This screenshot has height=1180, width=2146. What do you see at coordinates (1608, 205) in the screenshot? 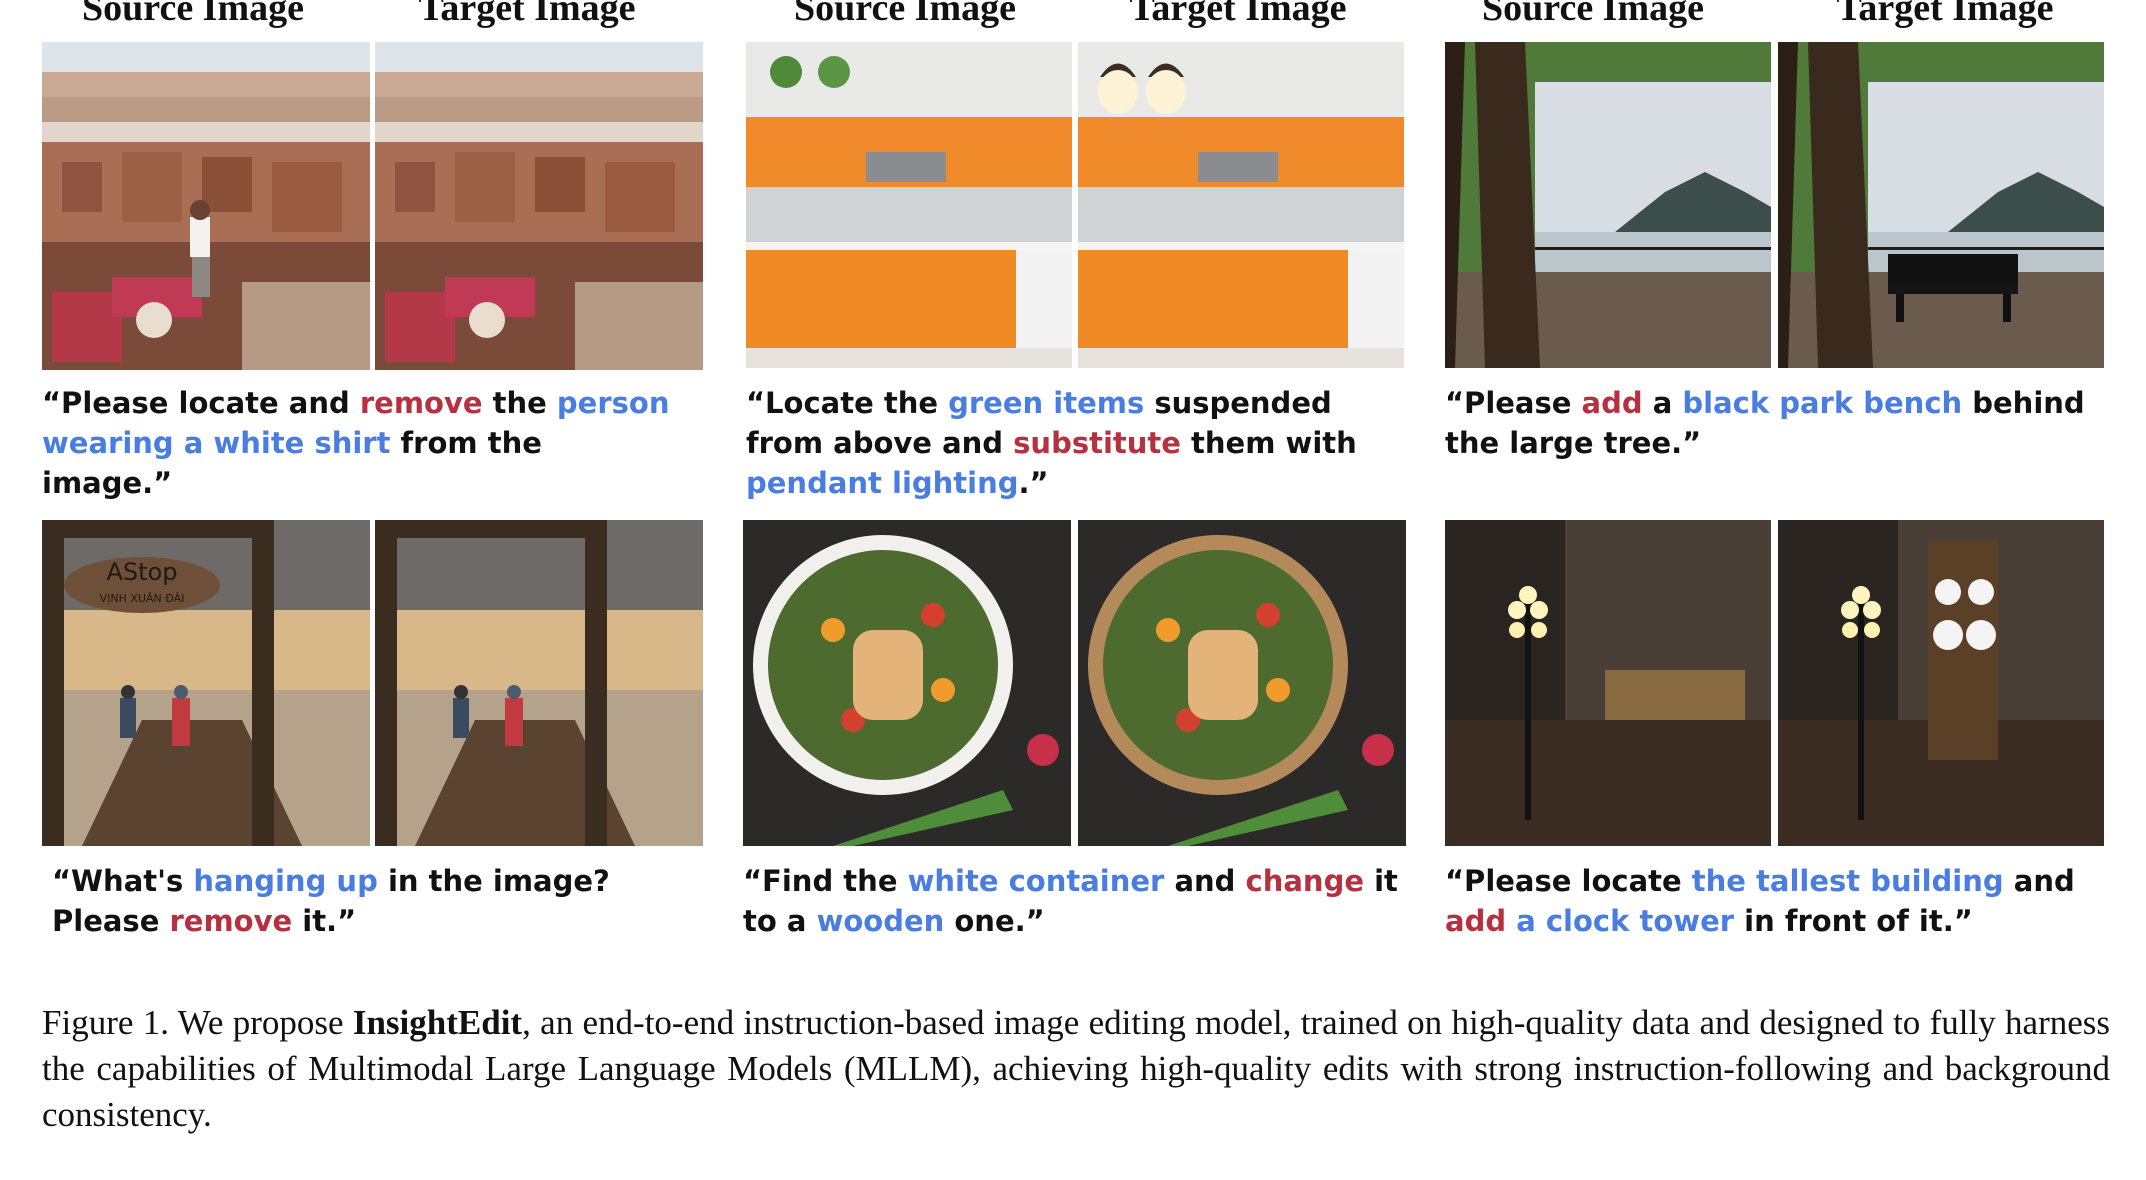
I see `image-lake-source` at bounding box center [1608, 205].